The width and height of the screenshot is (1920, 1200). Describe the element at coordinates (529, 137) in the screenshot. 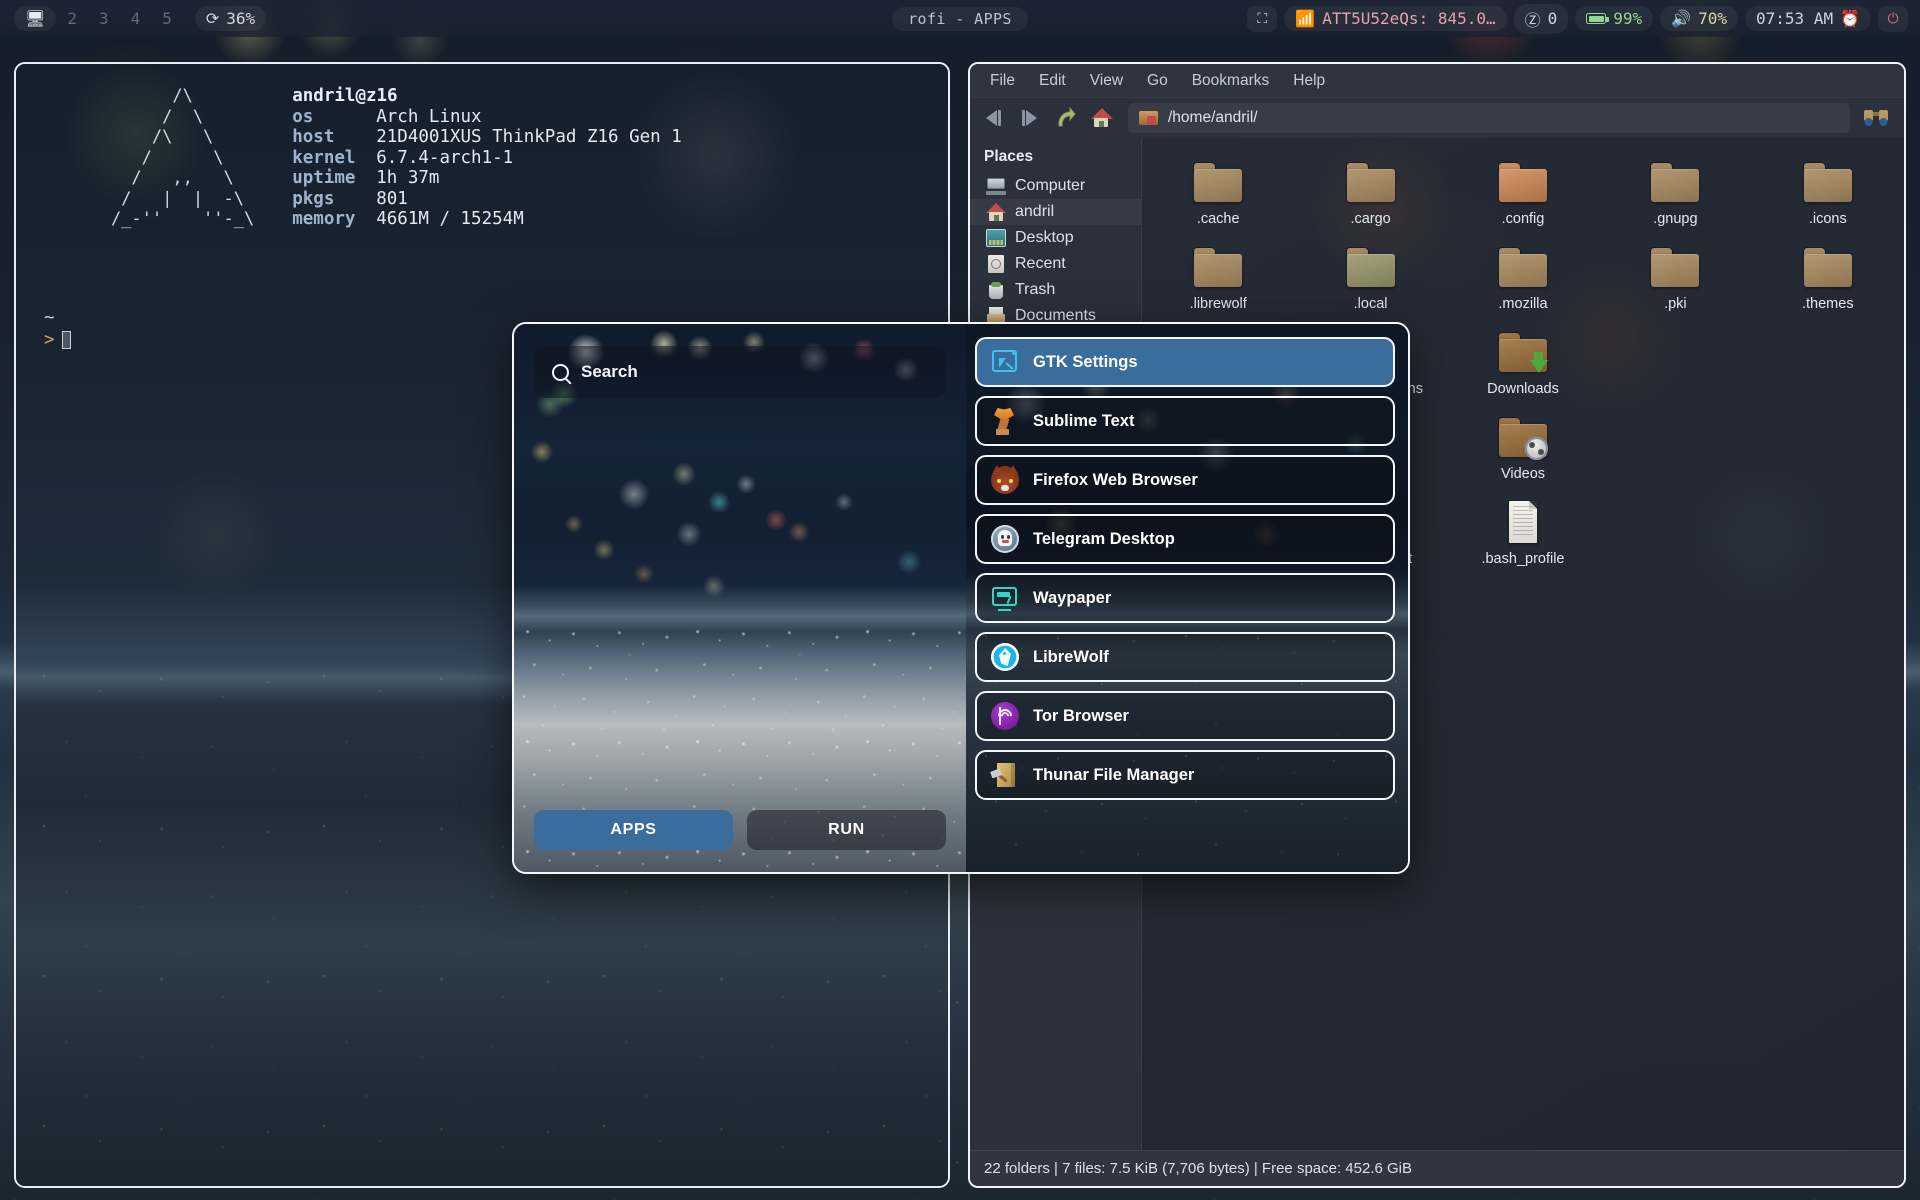

I see `neofetch-value: 21D4001XUS ThinkPad Z16 Gen 1` at that location.